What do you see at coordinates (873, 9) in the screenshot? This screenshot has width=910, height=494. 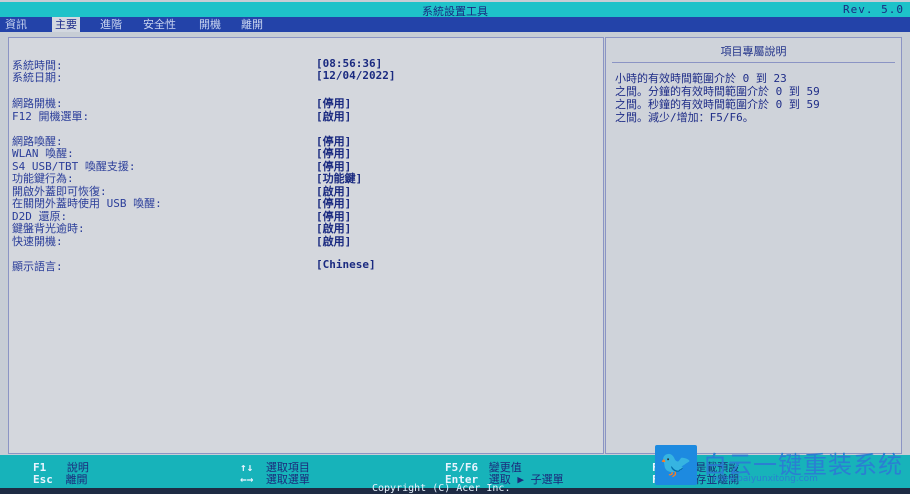 I see `revision-label: Rev. 5.0` at bounding box center [873, 9].